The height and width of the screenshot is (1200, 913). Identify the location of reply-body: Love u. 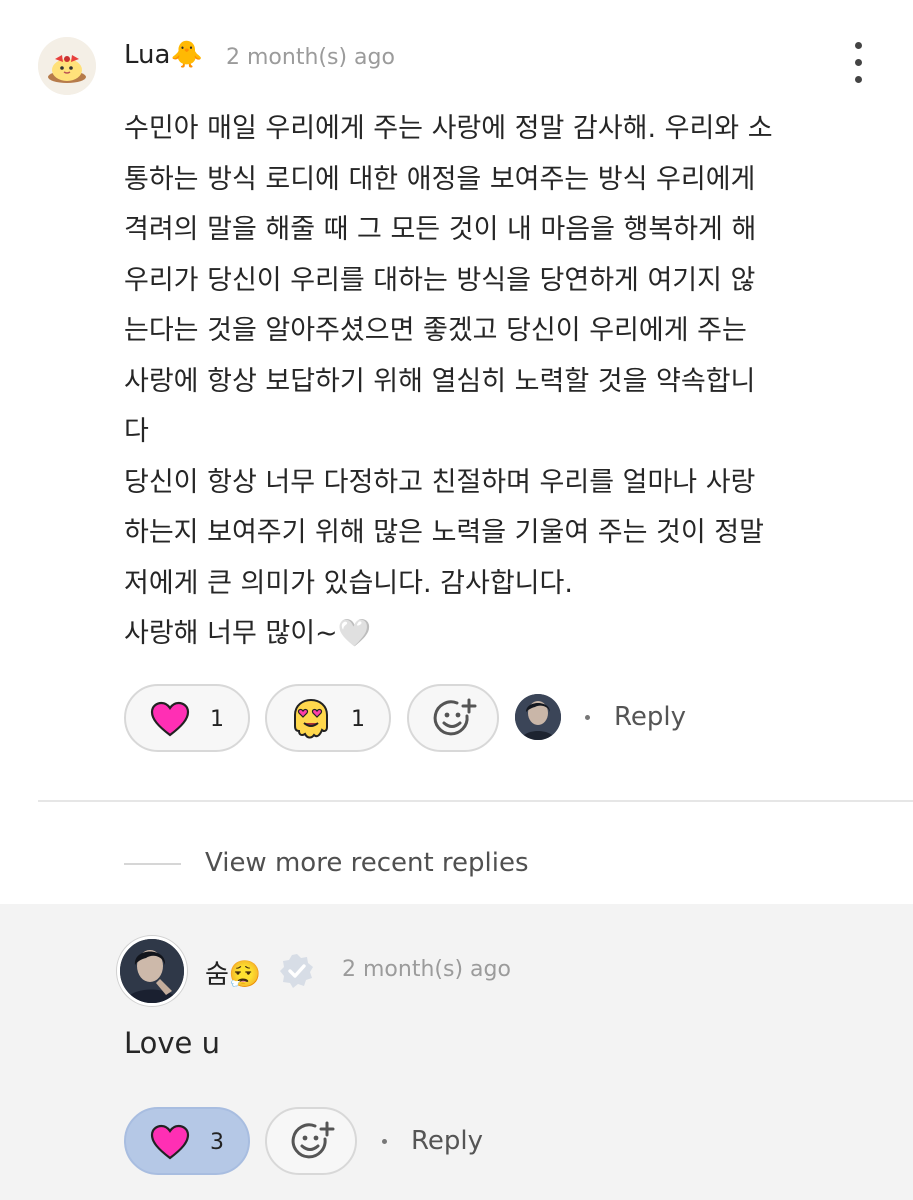
(172, 1043).